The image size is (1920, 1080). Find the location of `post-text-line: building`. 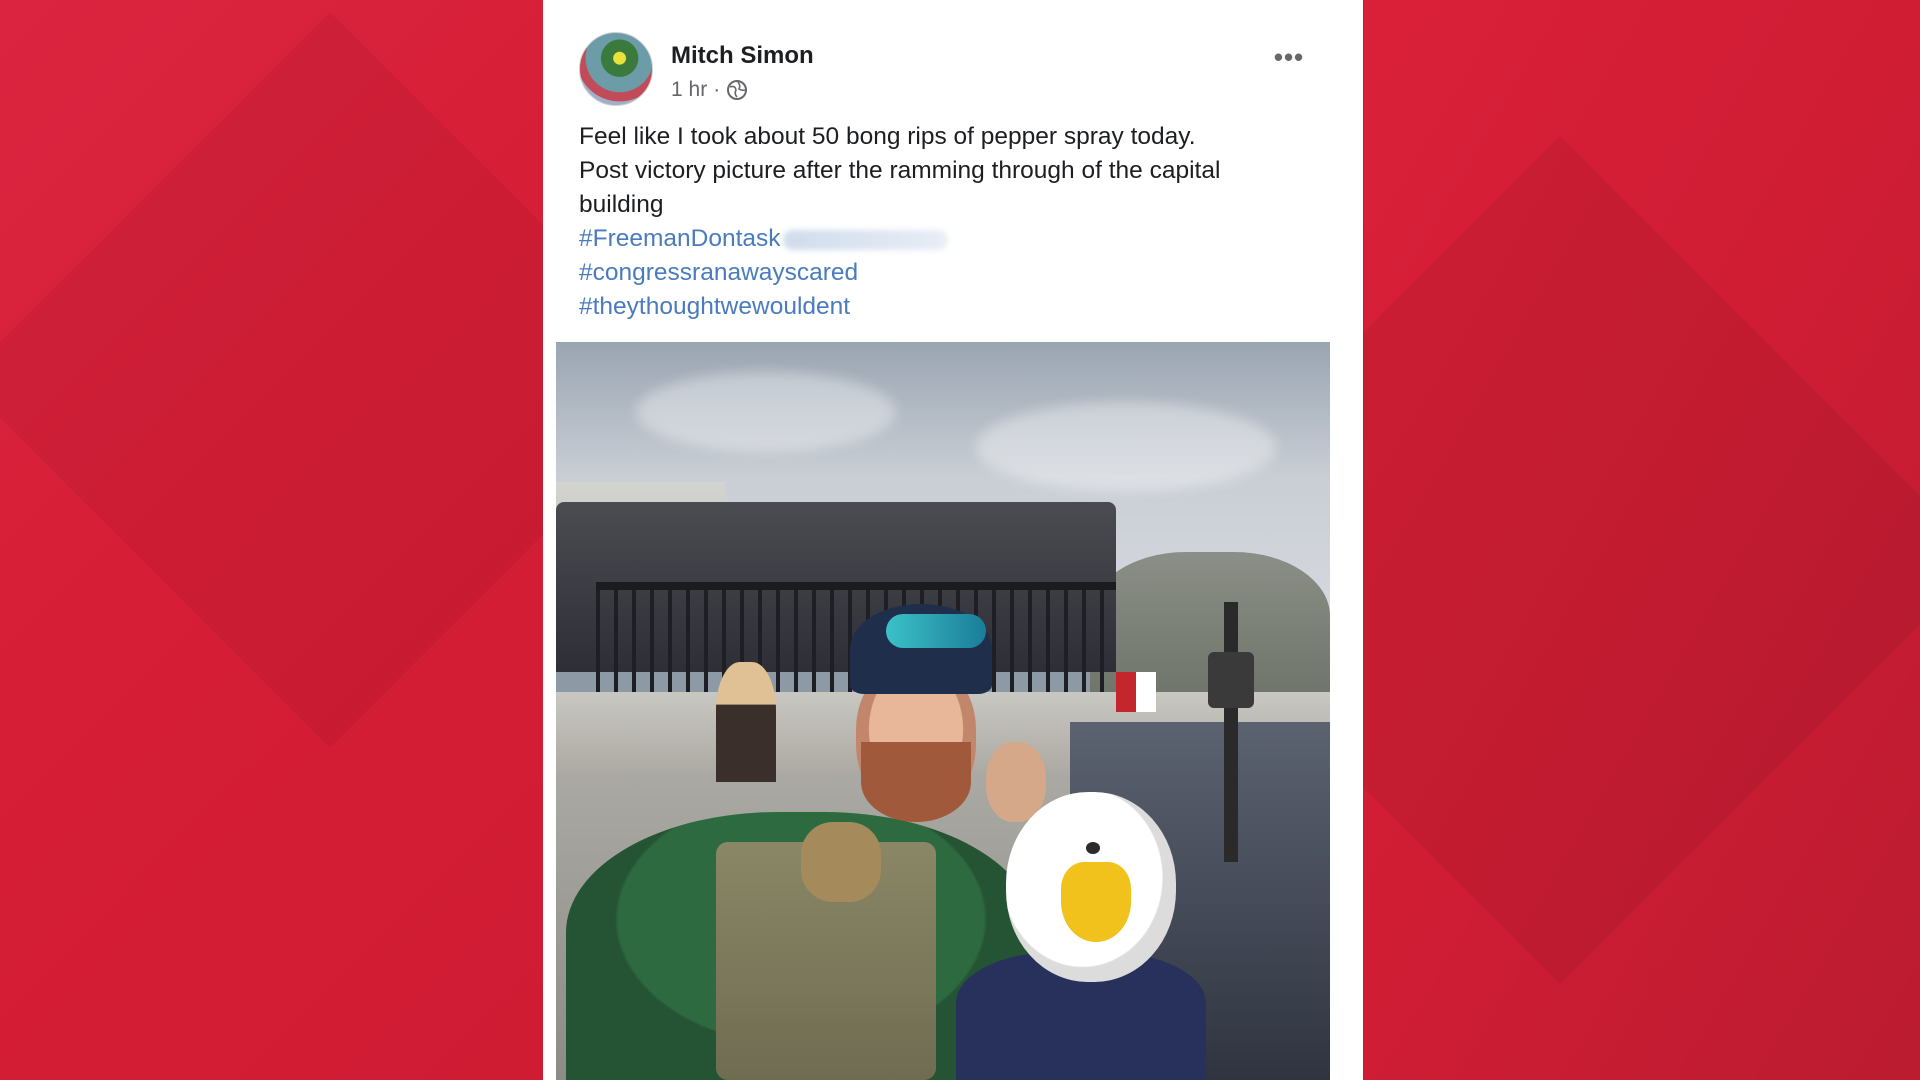

post-text-line: building is located at coordinates (621, 204).